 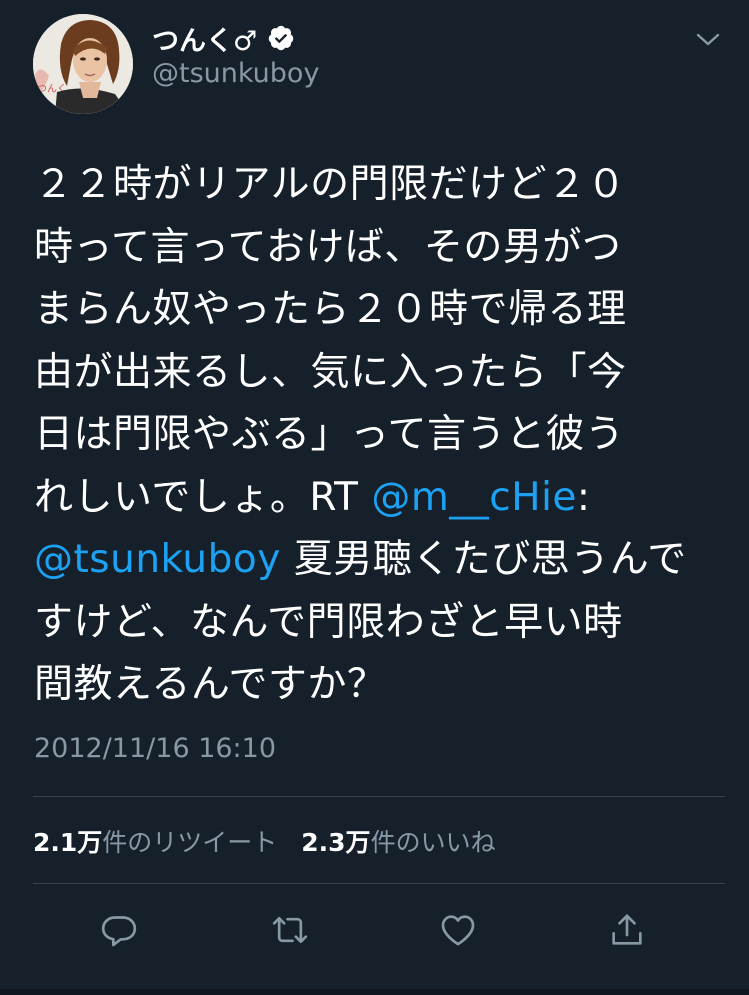 I want to click on retweet-count-stat: 2.1万件のリツイート, so click(x=155, y=842).